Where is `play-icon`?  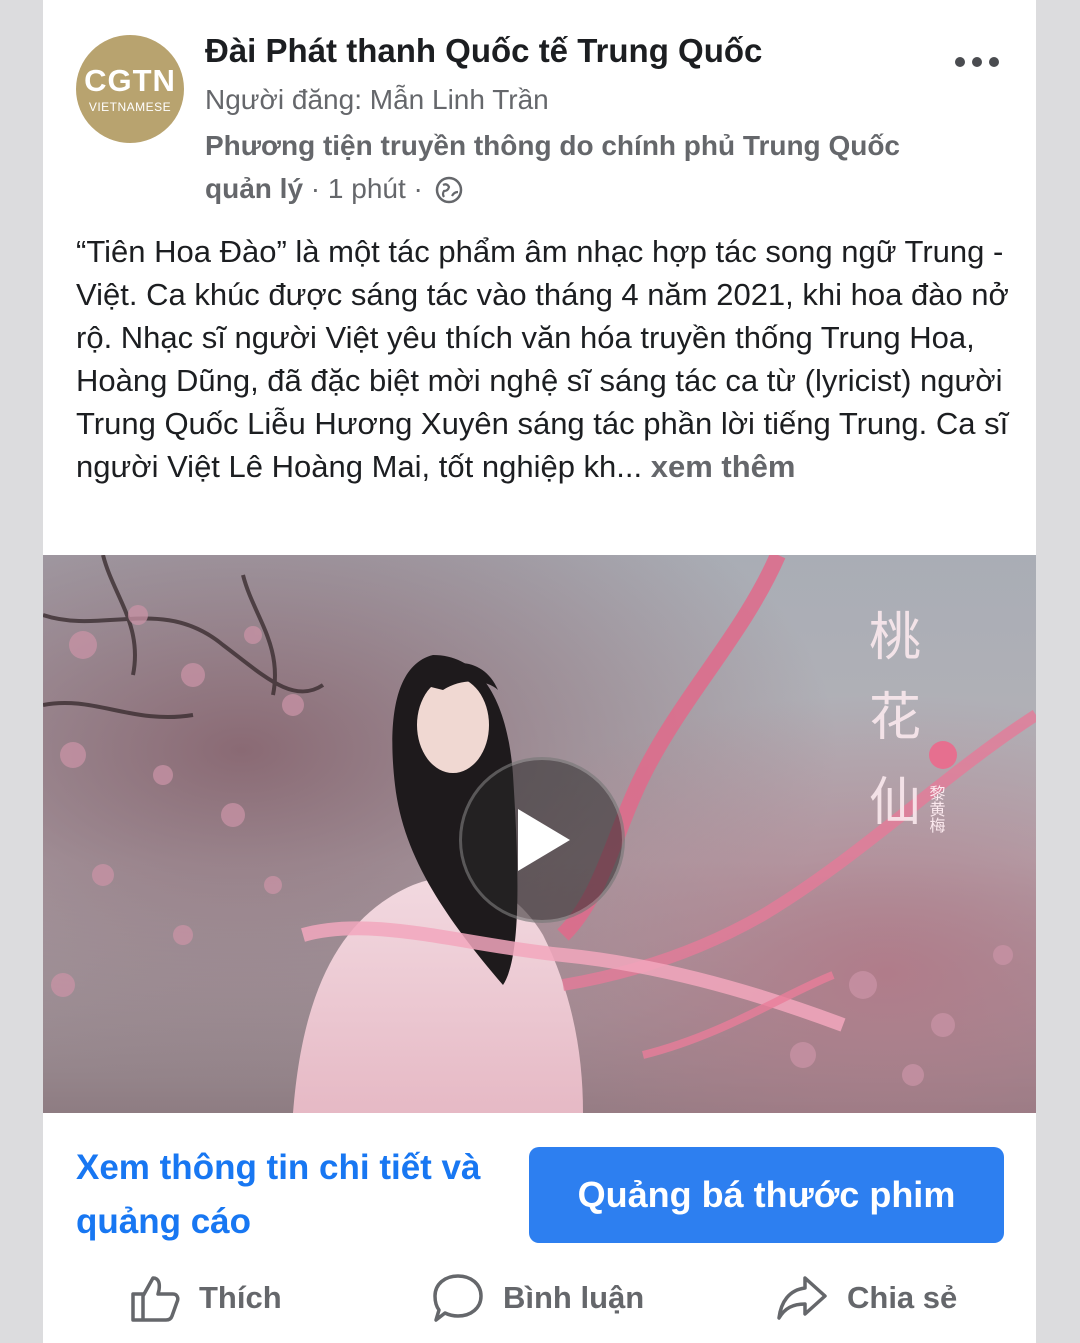 play-icon is located at coordinates (544, 840).